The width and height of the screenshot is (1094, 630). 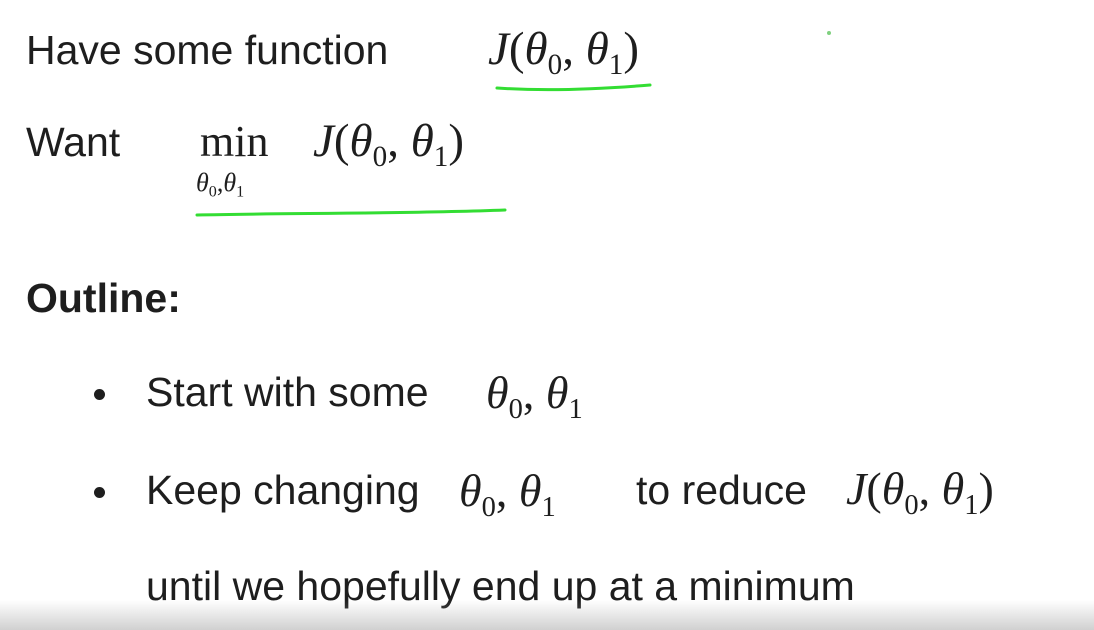 What do you see at coordinates (103, 298) in the screenshot?
I see `outline-heading: Outline:` at bounding box center [103, 298].